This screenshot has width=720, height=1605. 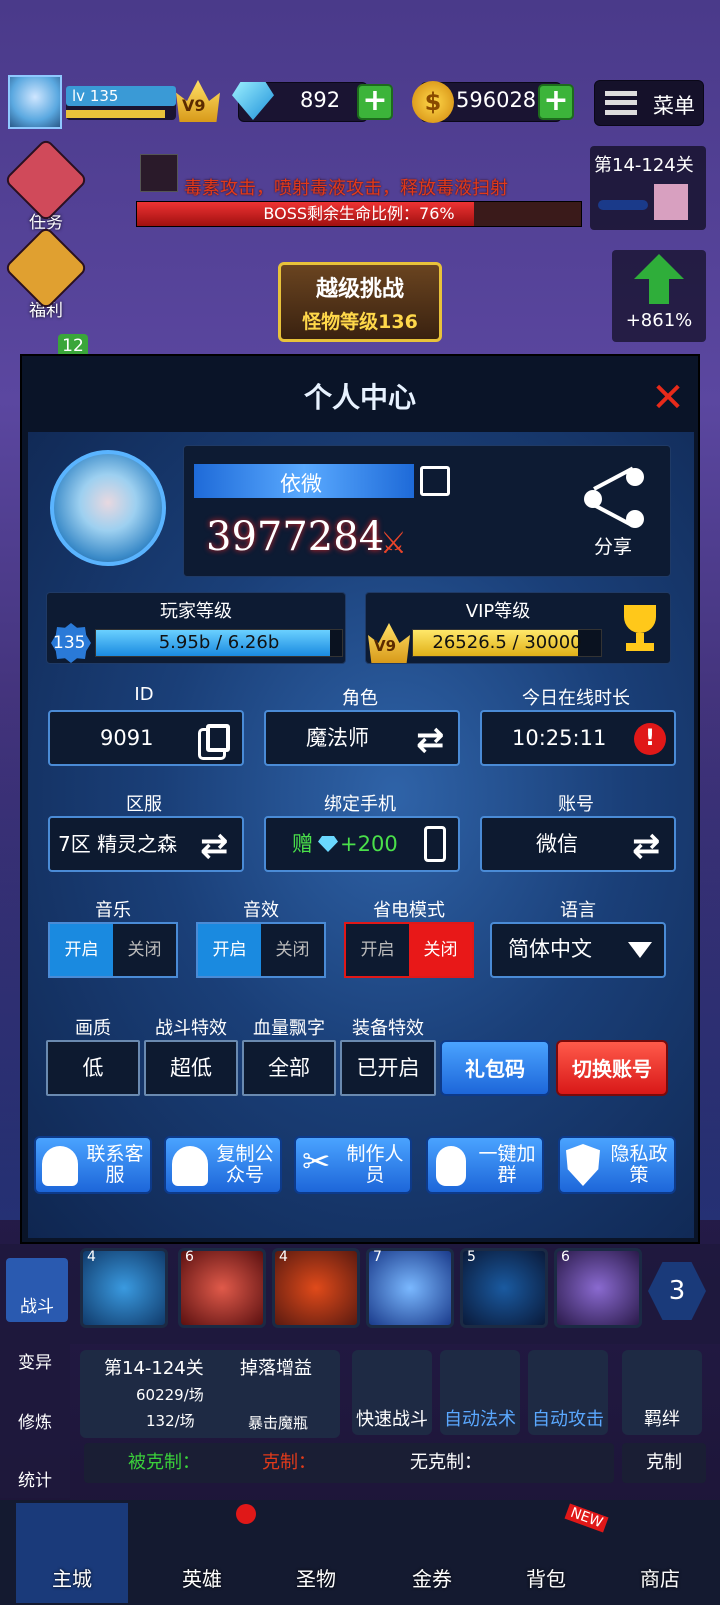 I want to click on stage-panel: 第14-124关, so click(x=648, y=188).